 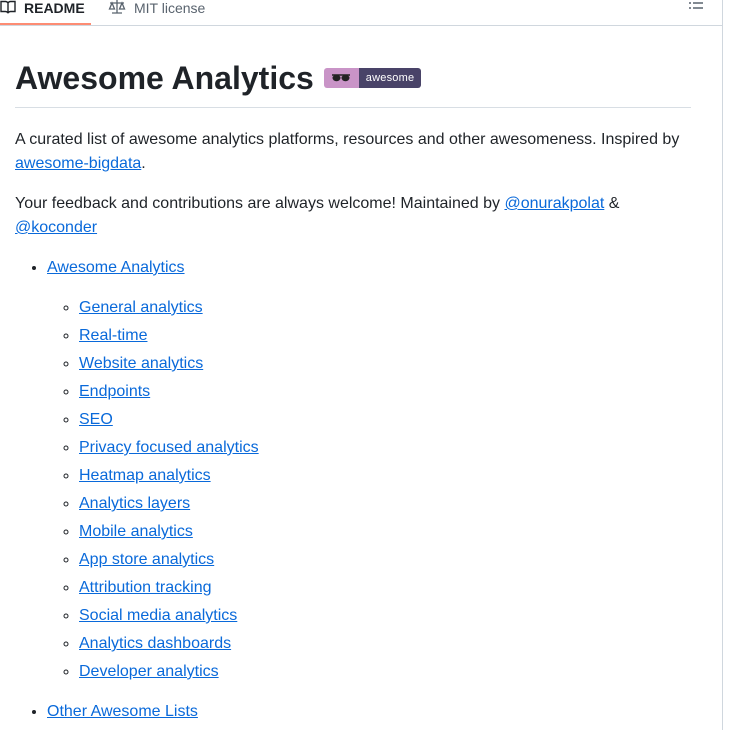 What do you see at coordinates (385, 392) in the screenshot?
I see `list-item: Endpoints` at bounding box center [385, 392].